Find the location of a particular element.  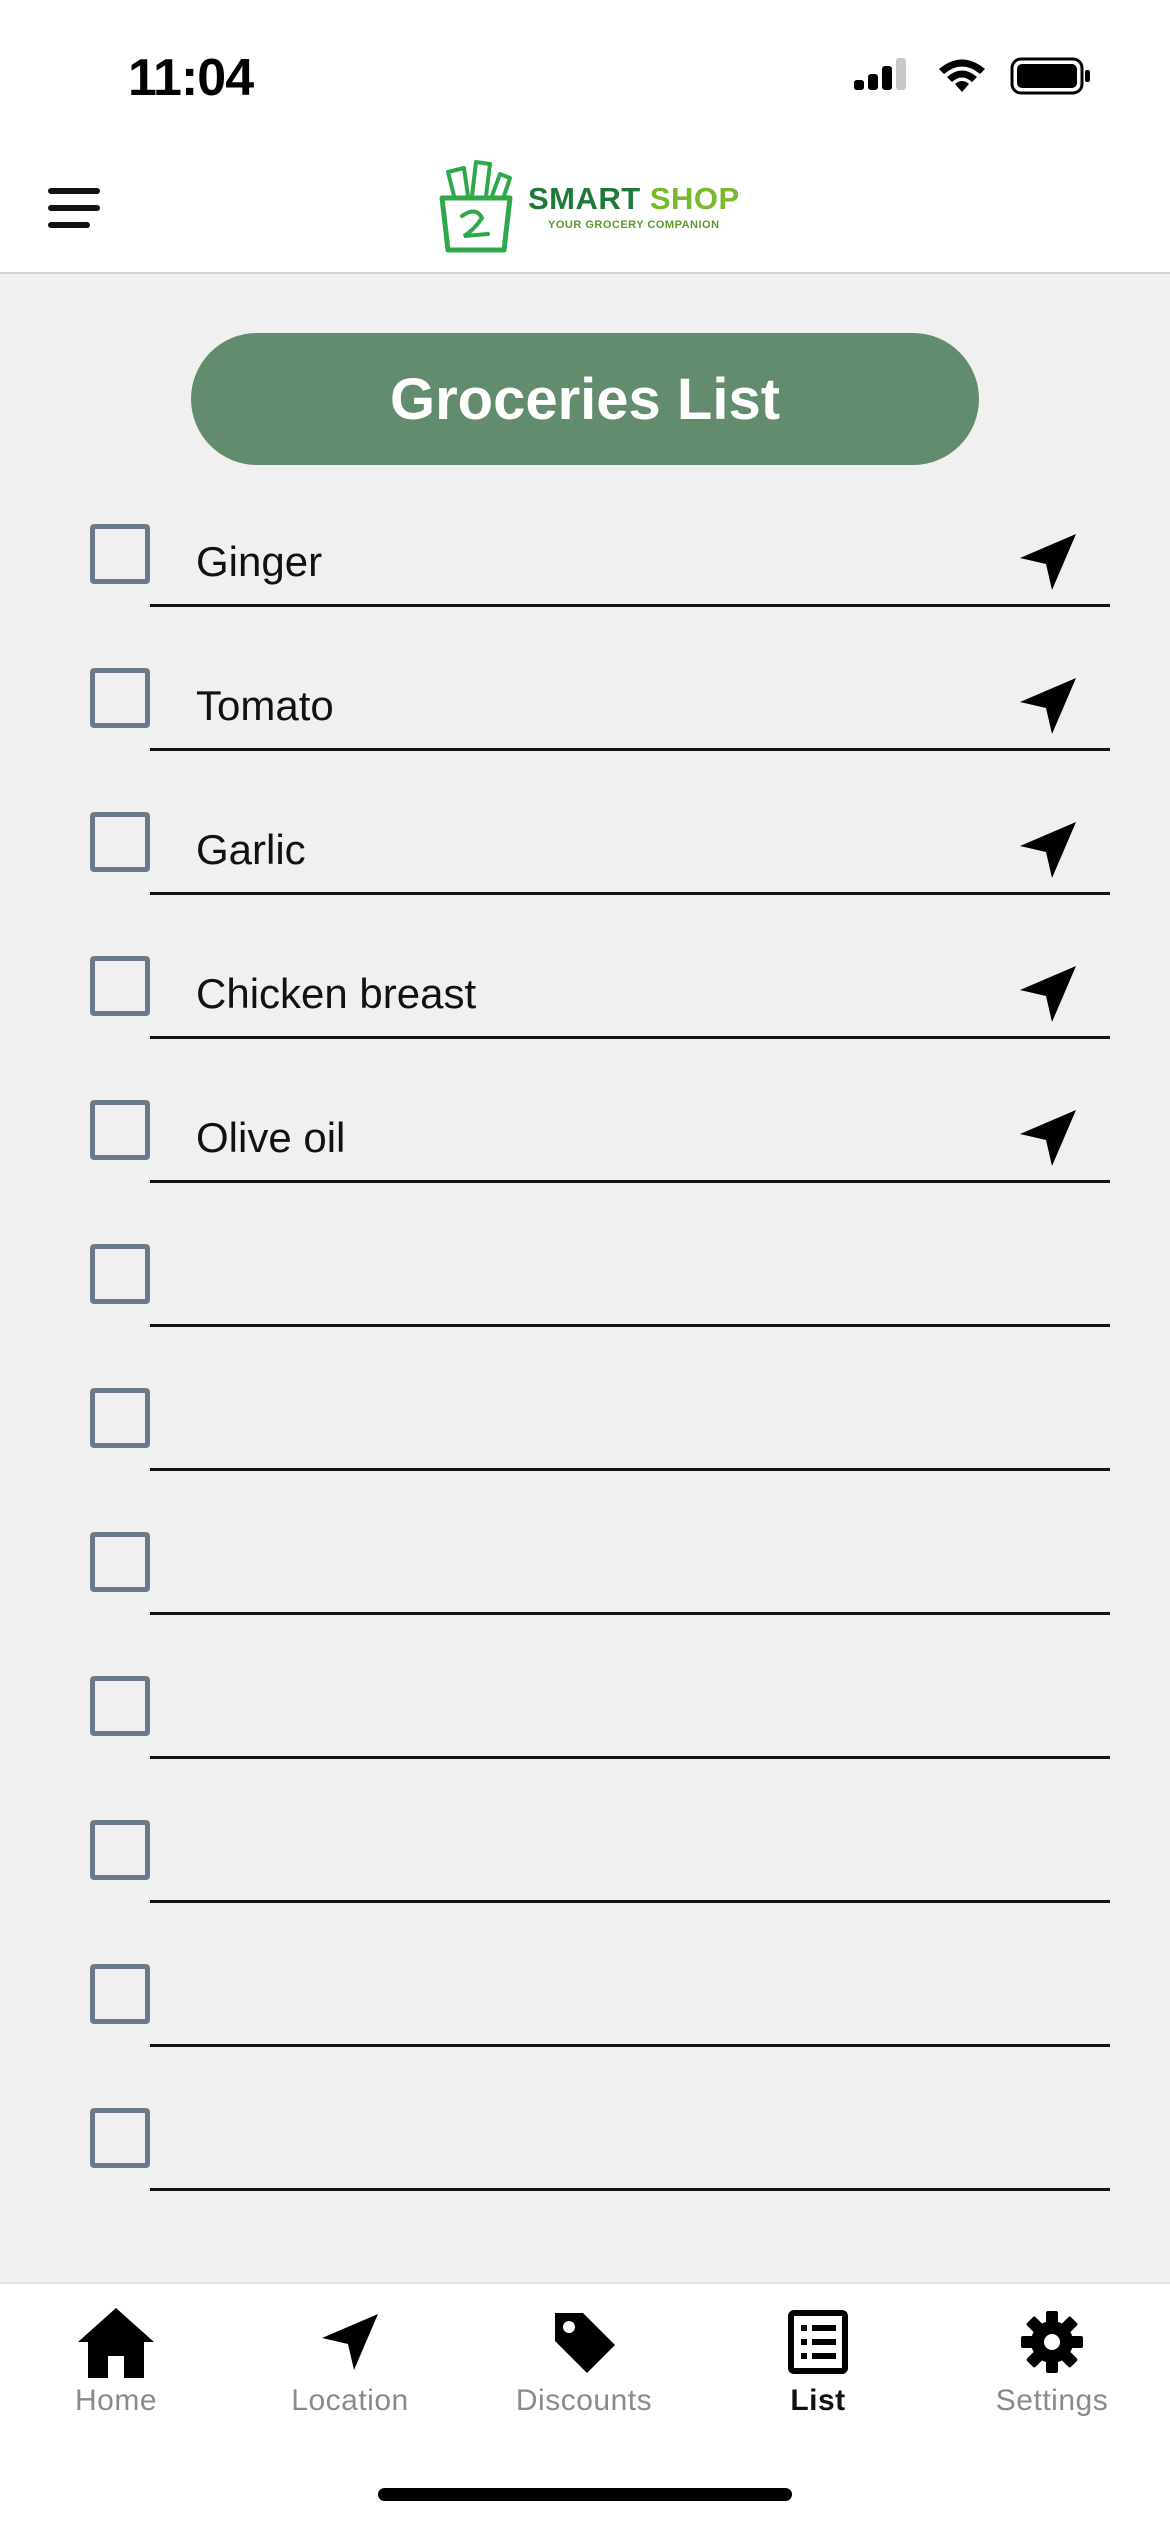

tab-label: Home is located at coordinates (116, 2400).